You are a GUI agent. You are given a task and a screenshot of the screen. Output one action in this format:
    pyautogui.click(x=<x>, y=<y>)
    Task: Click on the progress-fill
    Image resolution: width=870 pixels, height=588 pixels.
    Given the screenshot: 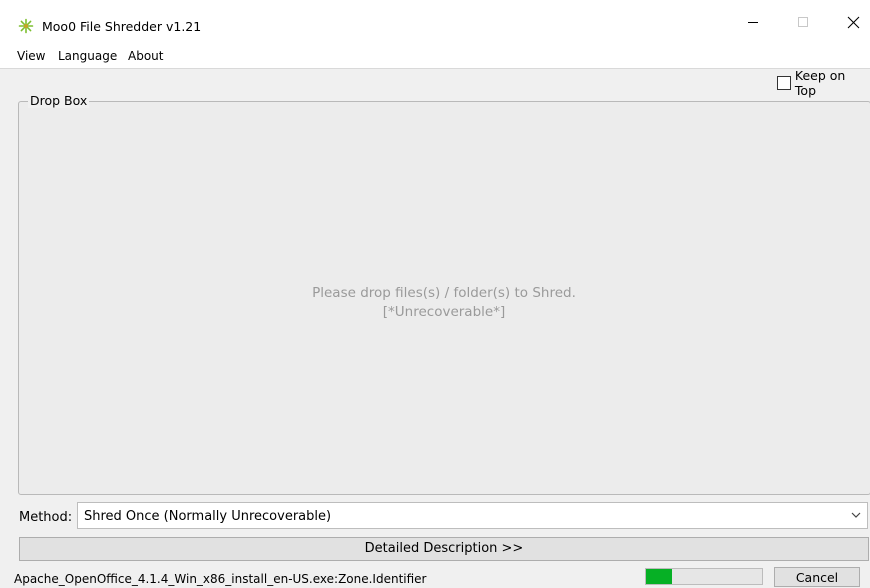 What is the action you would take?
    pyautogui.click(x=659, y=576)
    